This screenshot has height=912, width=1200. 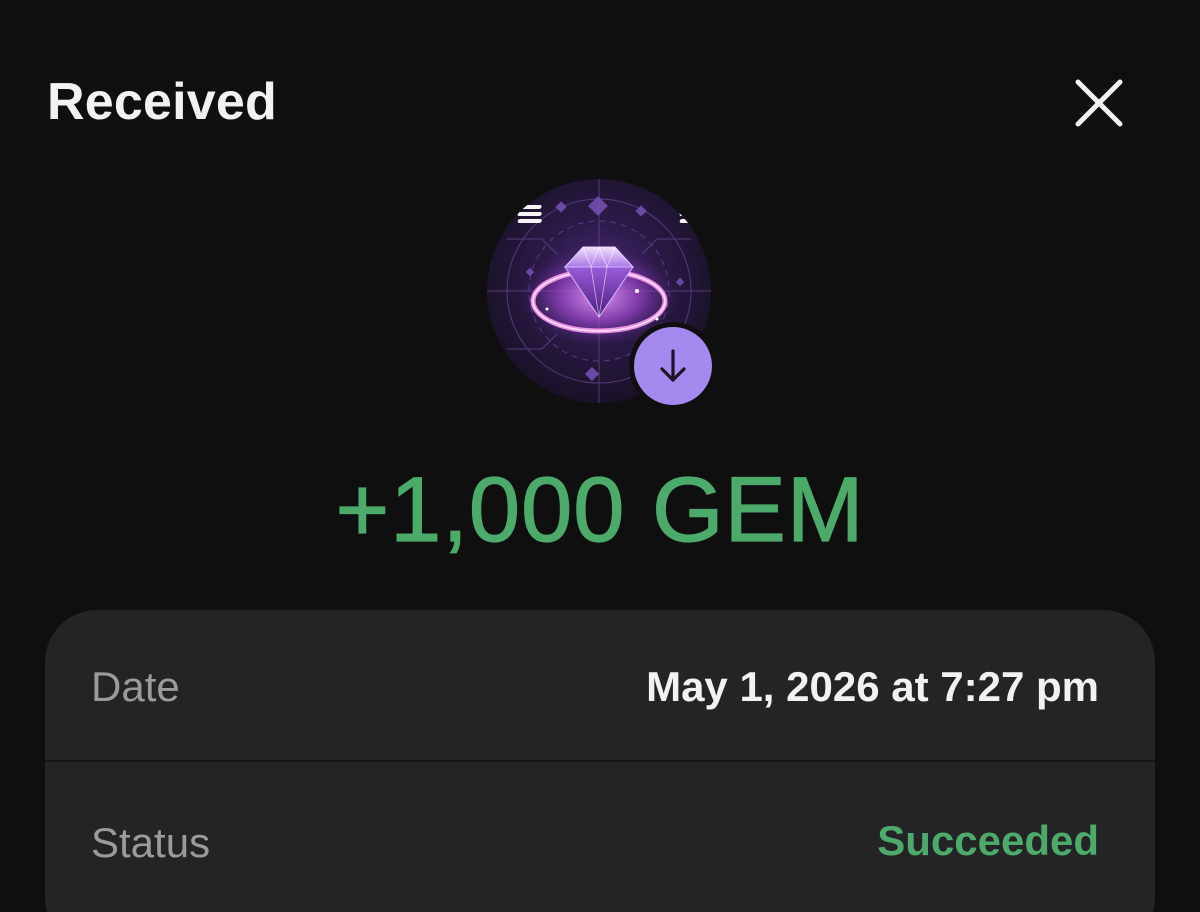 What do you see at coordinates (151, 842) in the screenshot?
I see `status-label: Status` at bounding box center [151, 842].